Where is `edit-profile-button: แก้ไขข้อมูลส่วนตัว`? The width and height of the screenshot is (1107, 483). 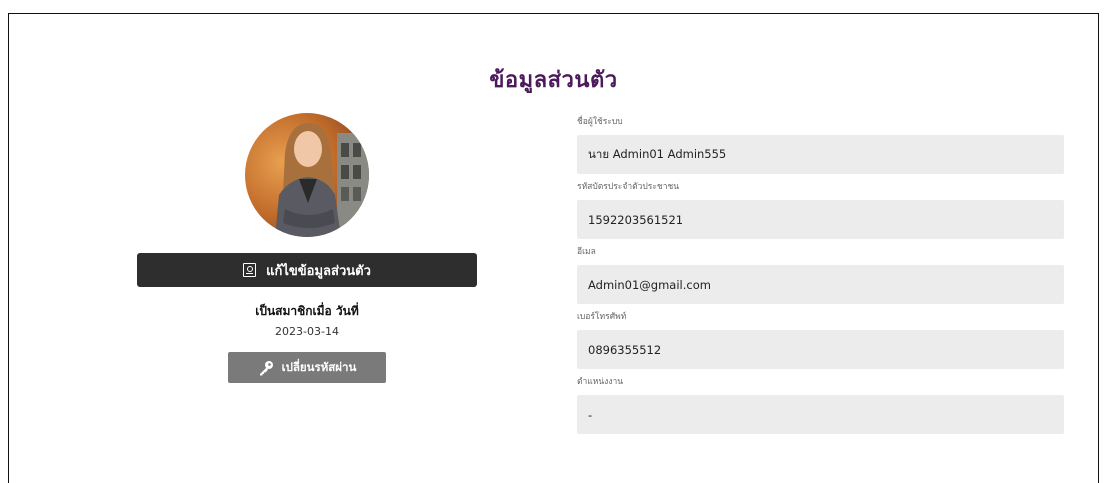
edit-profile-button: แก้ไขข้อมูลส่วนตัว is located at coordinates (307, 270).